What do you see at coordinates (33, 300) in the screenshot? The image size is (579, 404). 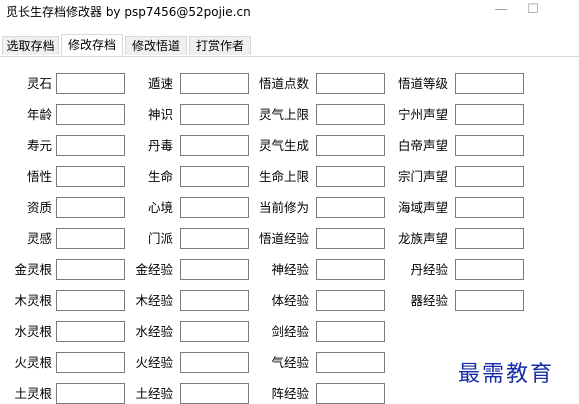 I see `field-label: 木灵根` at bounding box center [33, 300].